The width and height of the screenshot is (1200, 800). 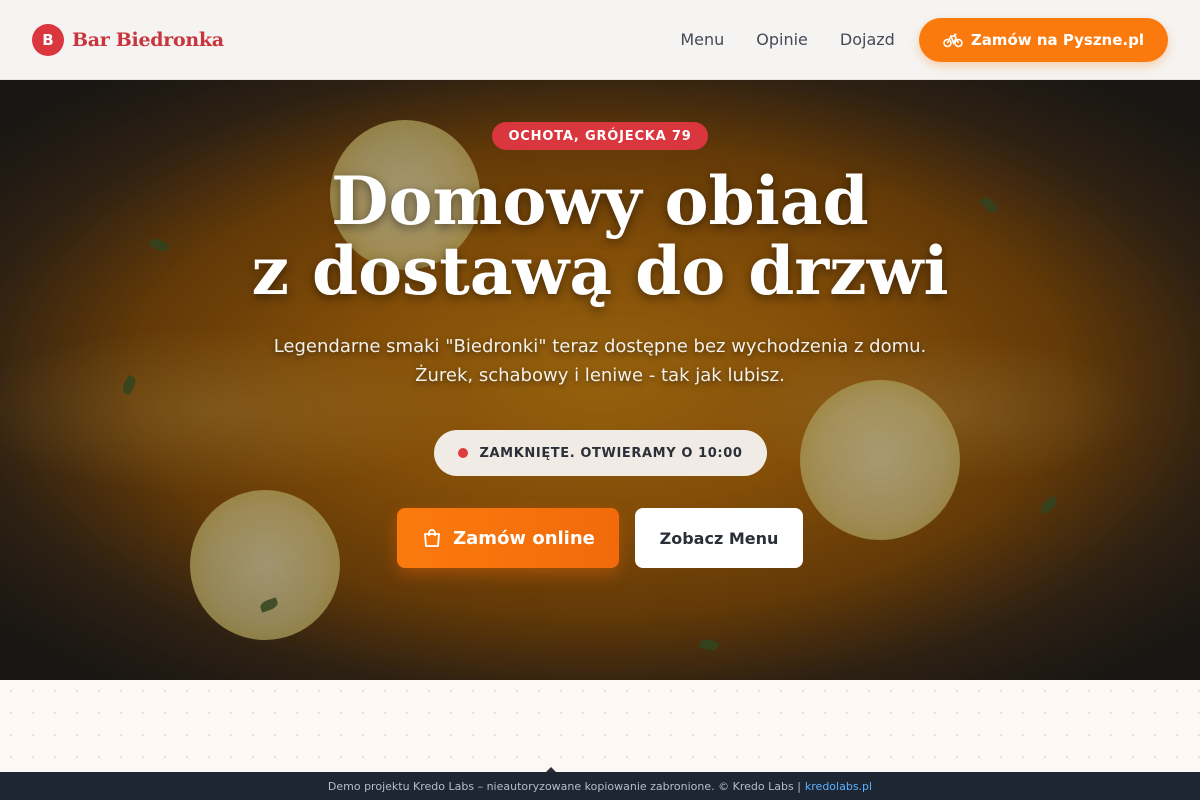 I want to click on view-menu-button: Zobacz Menu, so click(x=719, y=538).